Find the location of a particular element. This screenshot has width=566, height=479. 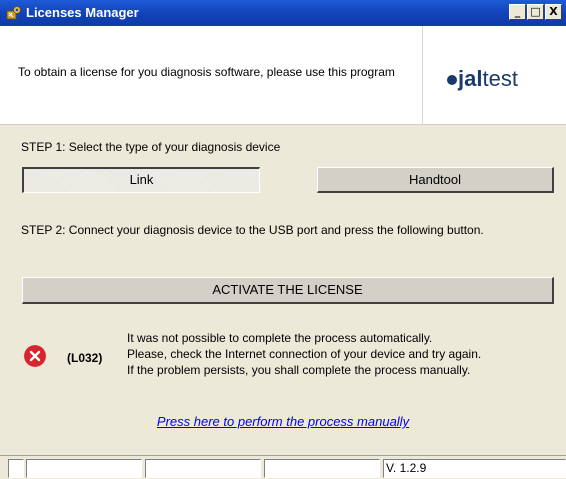

version-label: V. 1.2.9 is located at coordinates (474, 468).